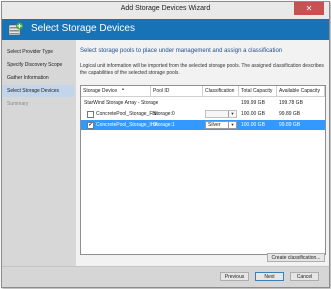 This screenshot has width=331, height=289. What do you see at coordinates (301, 91) in the screenshot?
I see `column-header-available-capacity: Available Capacity` at bounding box center [301, 91].